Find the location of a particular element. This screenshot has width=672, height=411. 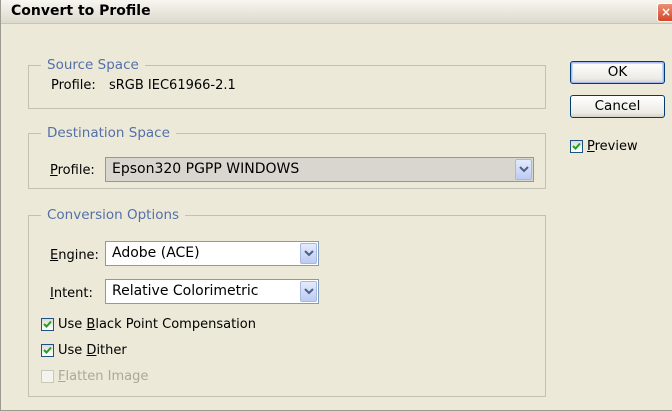

destination-profile-value: Epson320 PGPP WINDOWS is located at coordinates (206, 169).